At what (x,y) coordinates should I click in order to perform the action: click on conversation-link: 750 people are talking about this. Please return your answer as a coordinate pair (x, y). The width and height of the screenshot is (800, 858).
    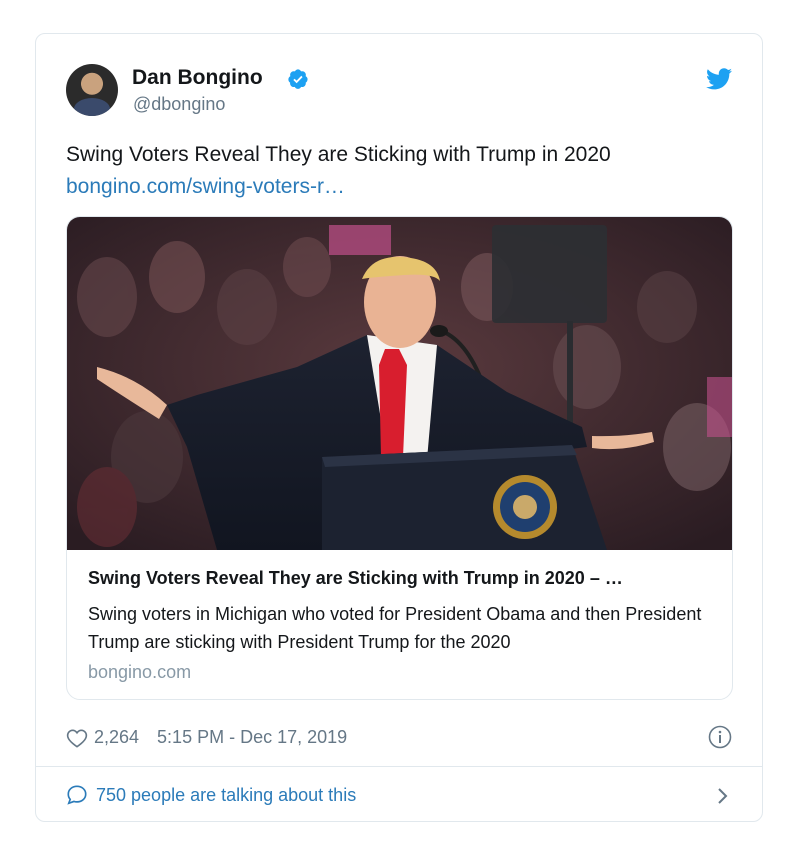
    Looking at the image, I should click on (211, 795).